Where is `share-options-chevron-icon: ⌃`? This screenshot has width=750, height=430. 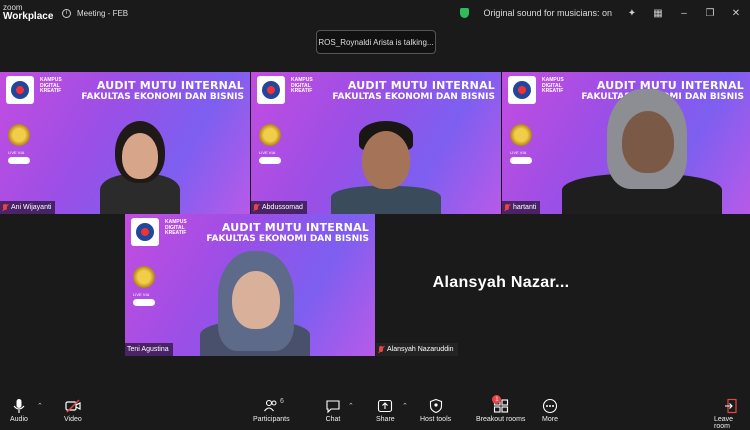
share-options-chevron-icon: ⌃ is located at coordinates (405, 406).